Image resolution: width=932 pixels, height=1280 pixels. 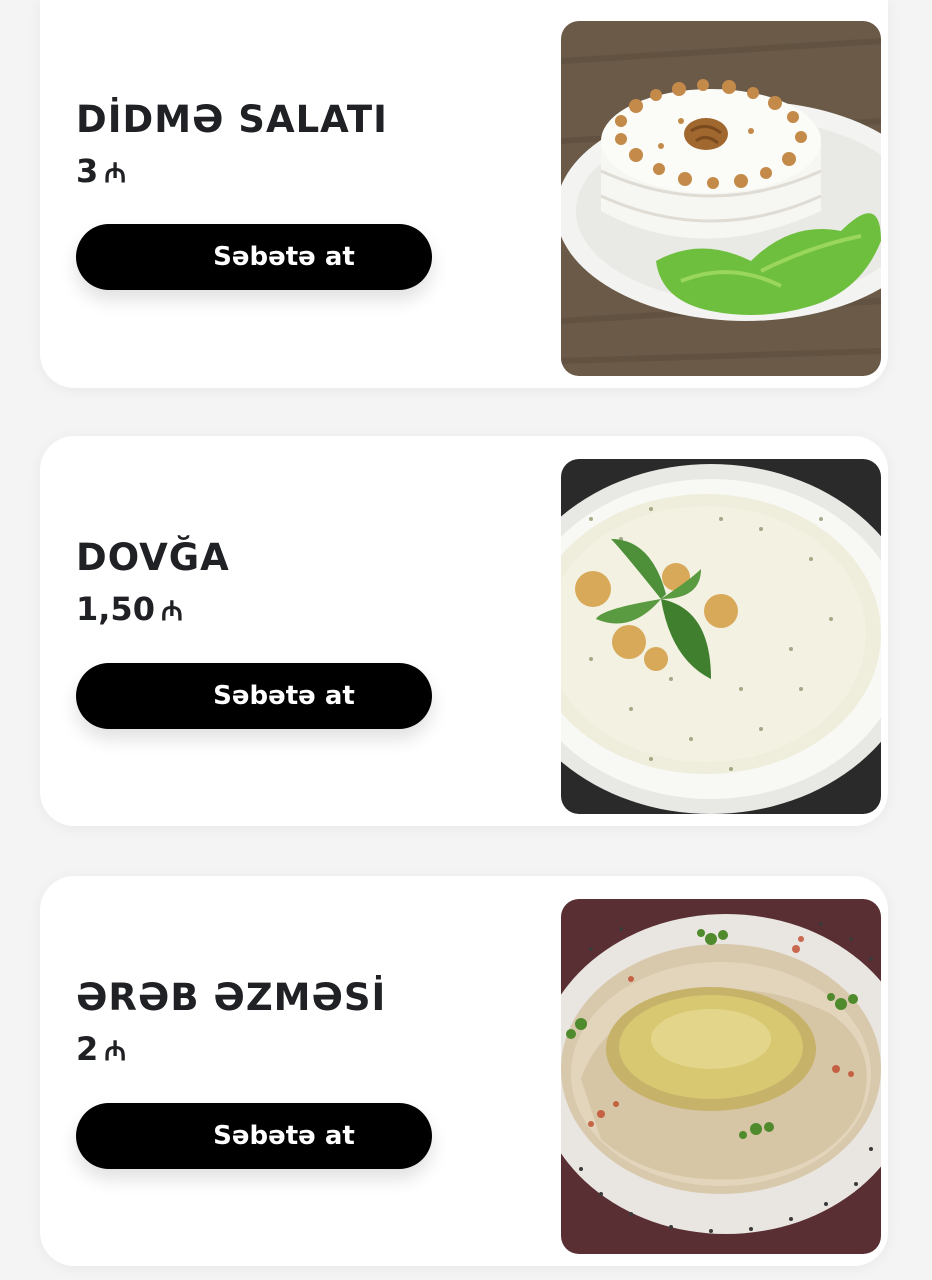 I want to click on menu-item-price: 1,50 ₼, so click(x=129, y=609).